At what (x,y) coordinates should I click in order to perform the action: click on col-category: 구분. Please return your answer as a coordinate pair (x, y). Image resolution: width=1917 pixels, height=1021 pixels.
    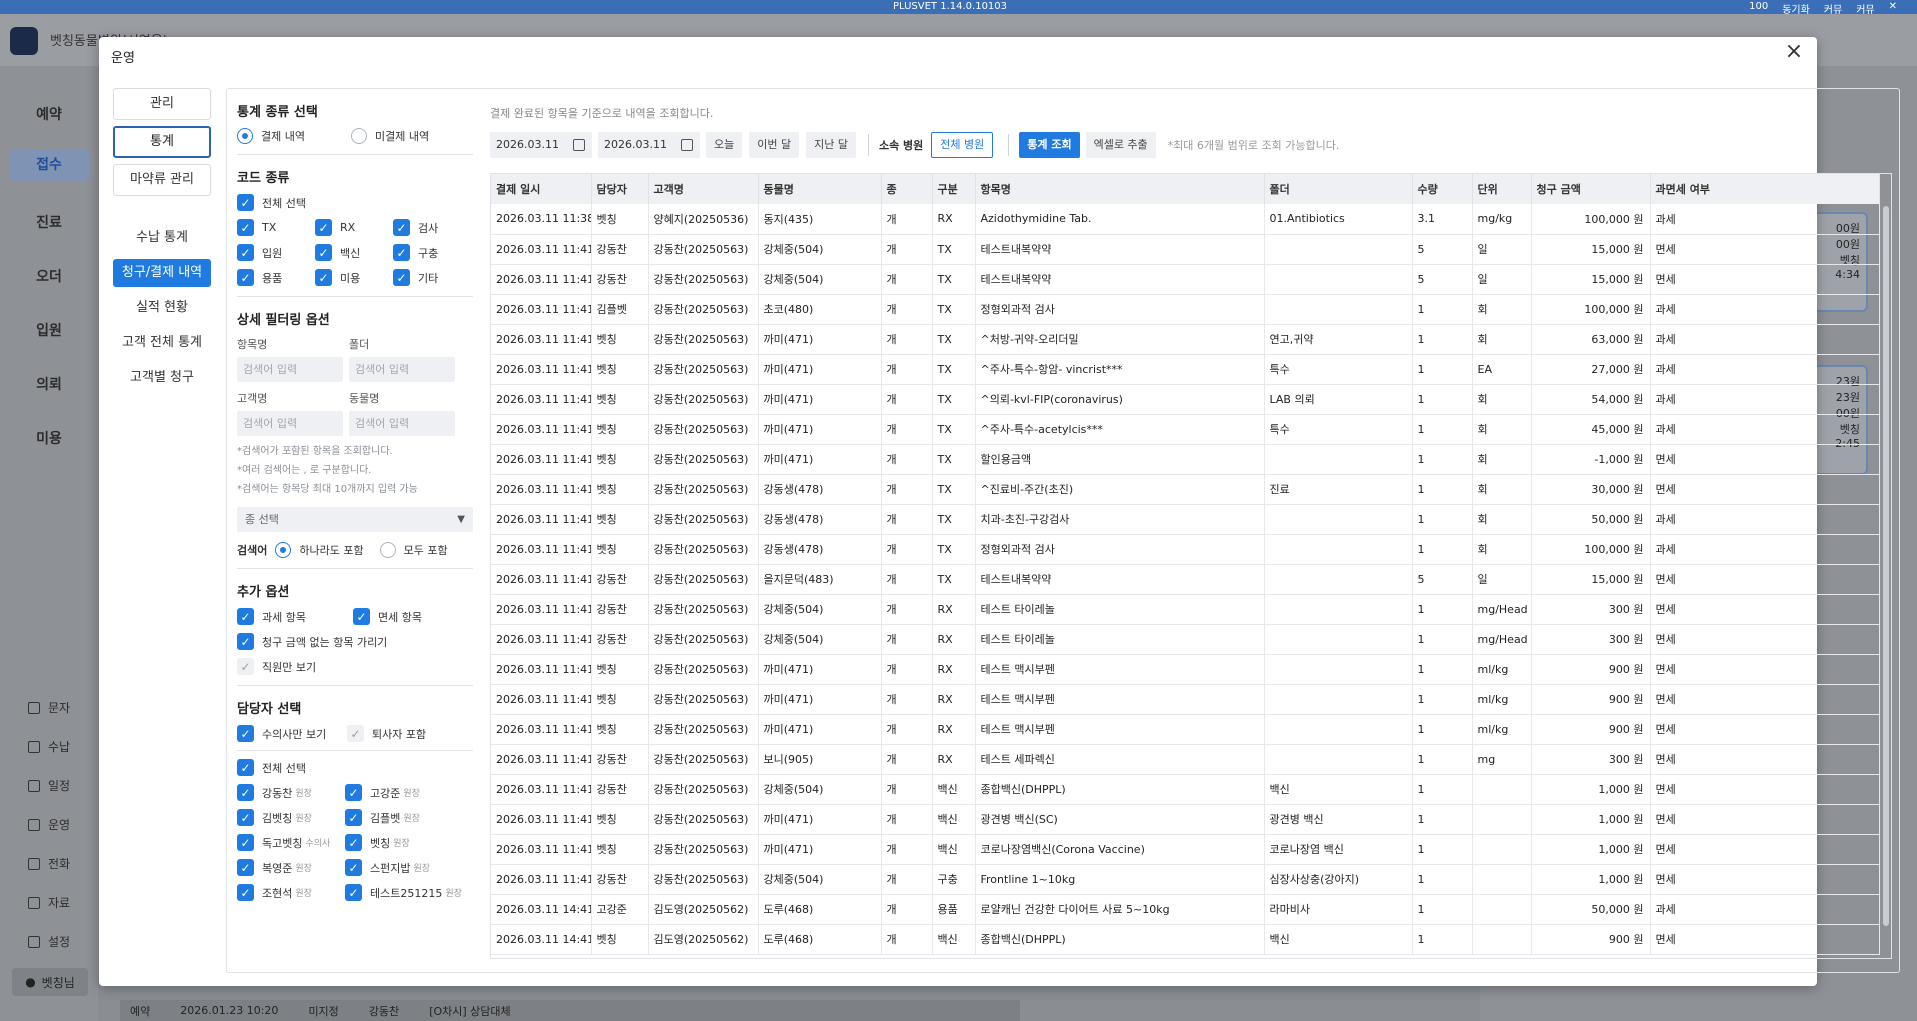
    Looking at the image, I should click on (954, 189).